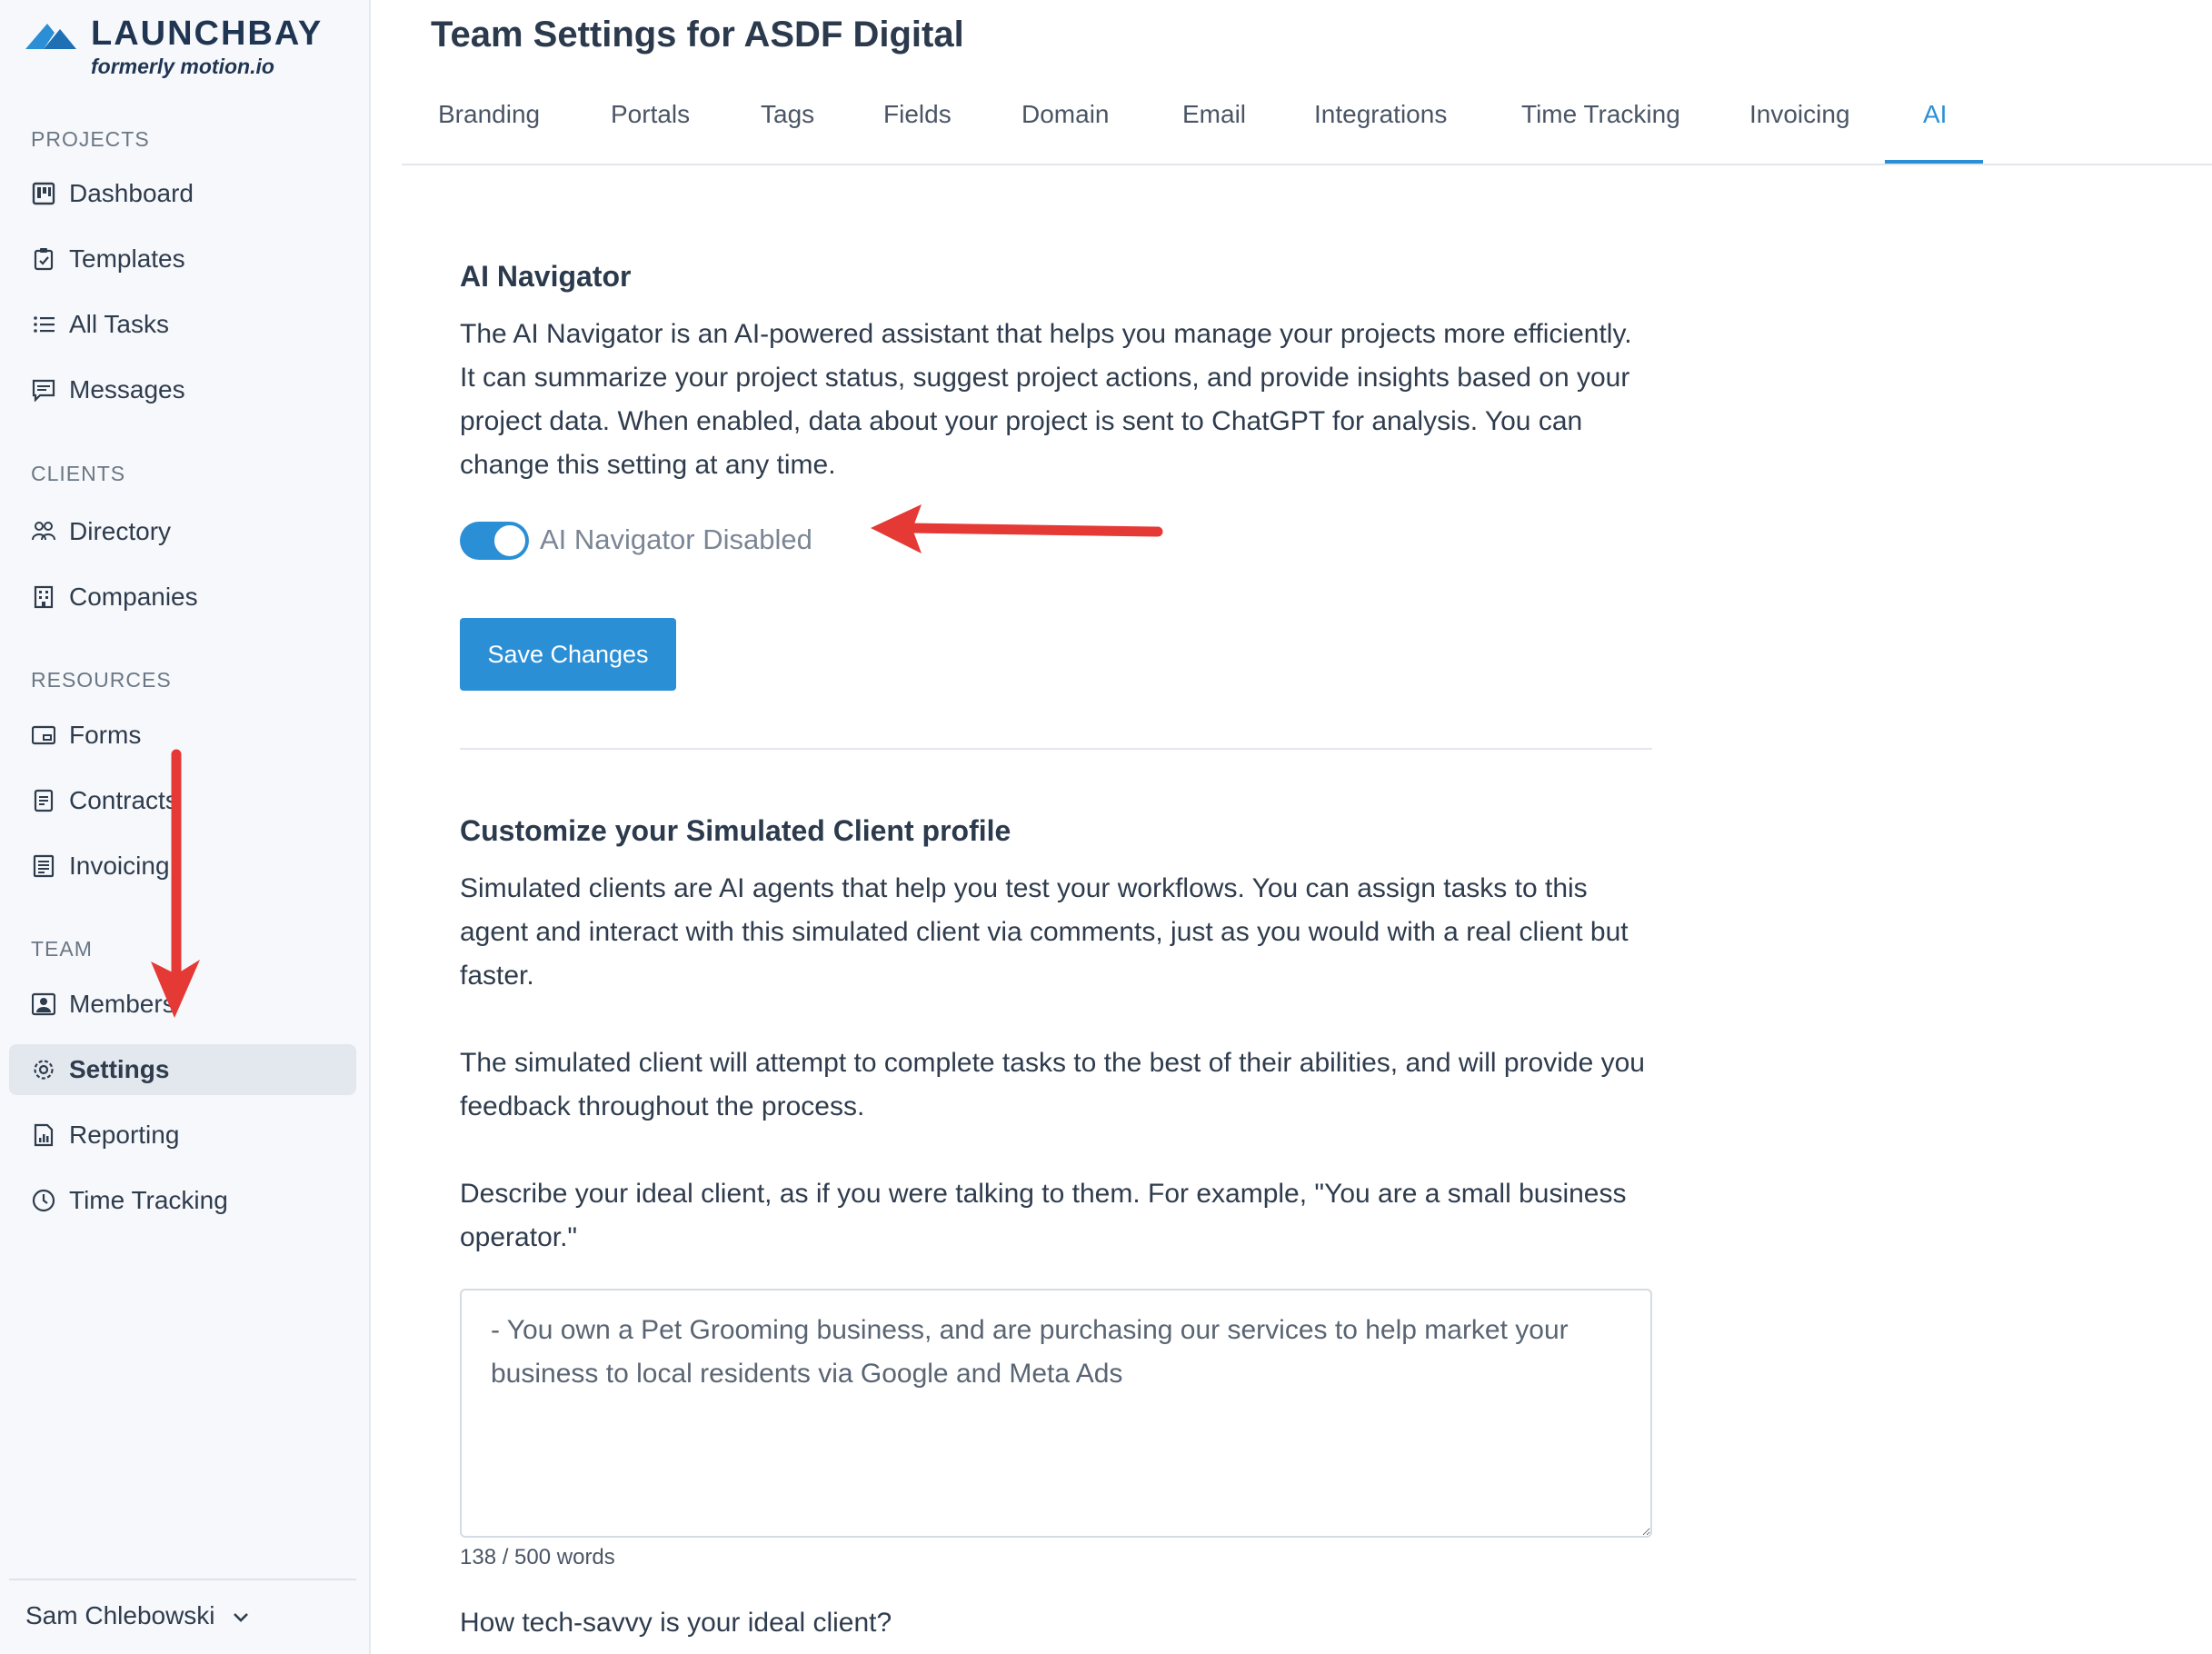 The image size is (2212, 1654). I want to click on tab-portals: Portals, so click(650, 114).